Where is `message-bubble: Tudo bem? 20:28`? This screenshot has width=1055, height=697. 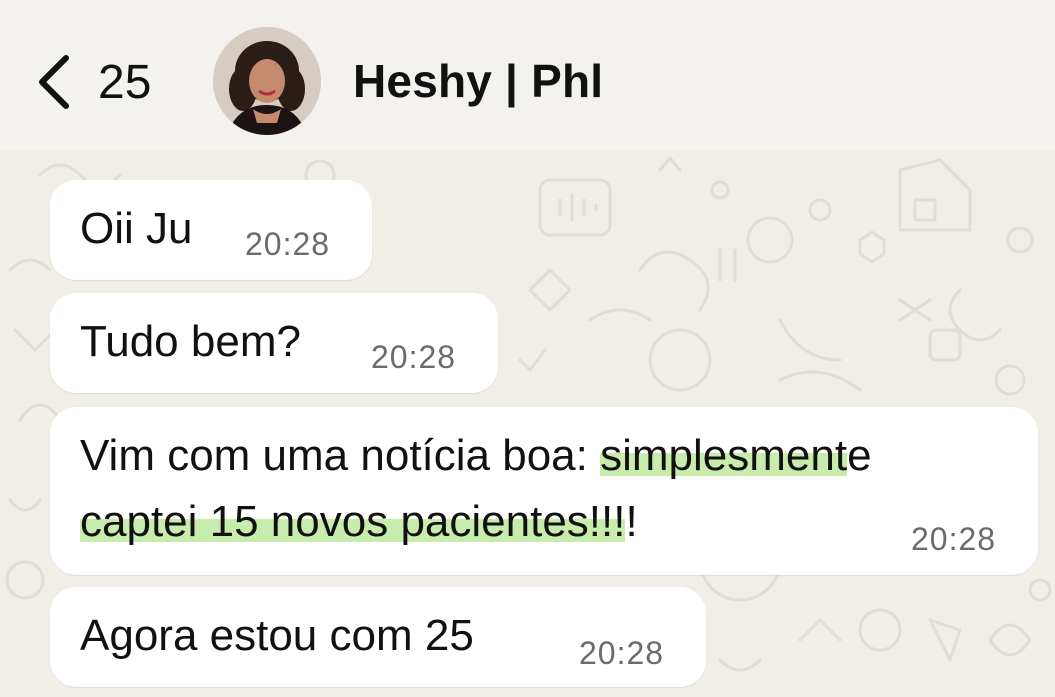
message-bubble: Tudo bem? 20:28 is located at coordinates (274, 343).